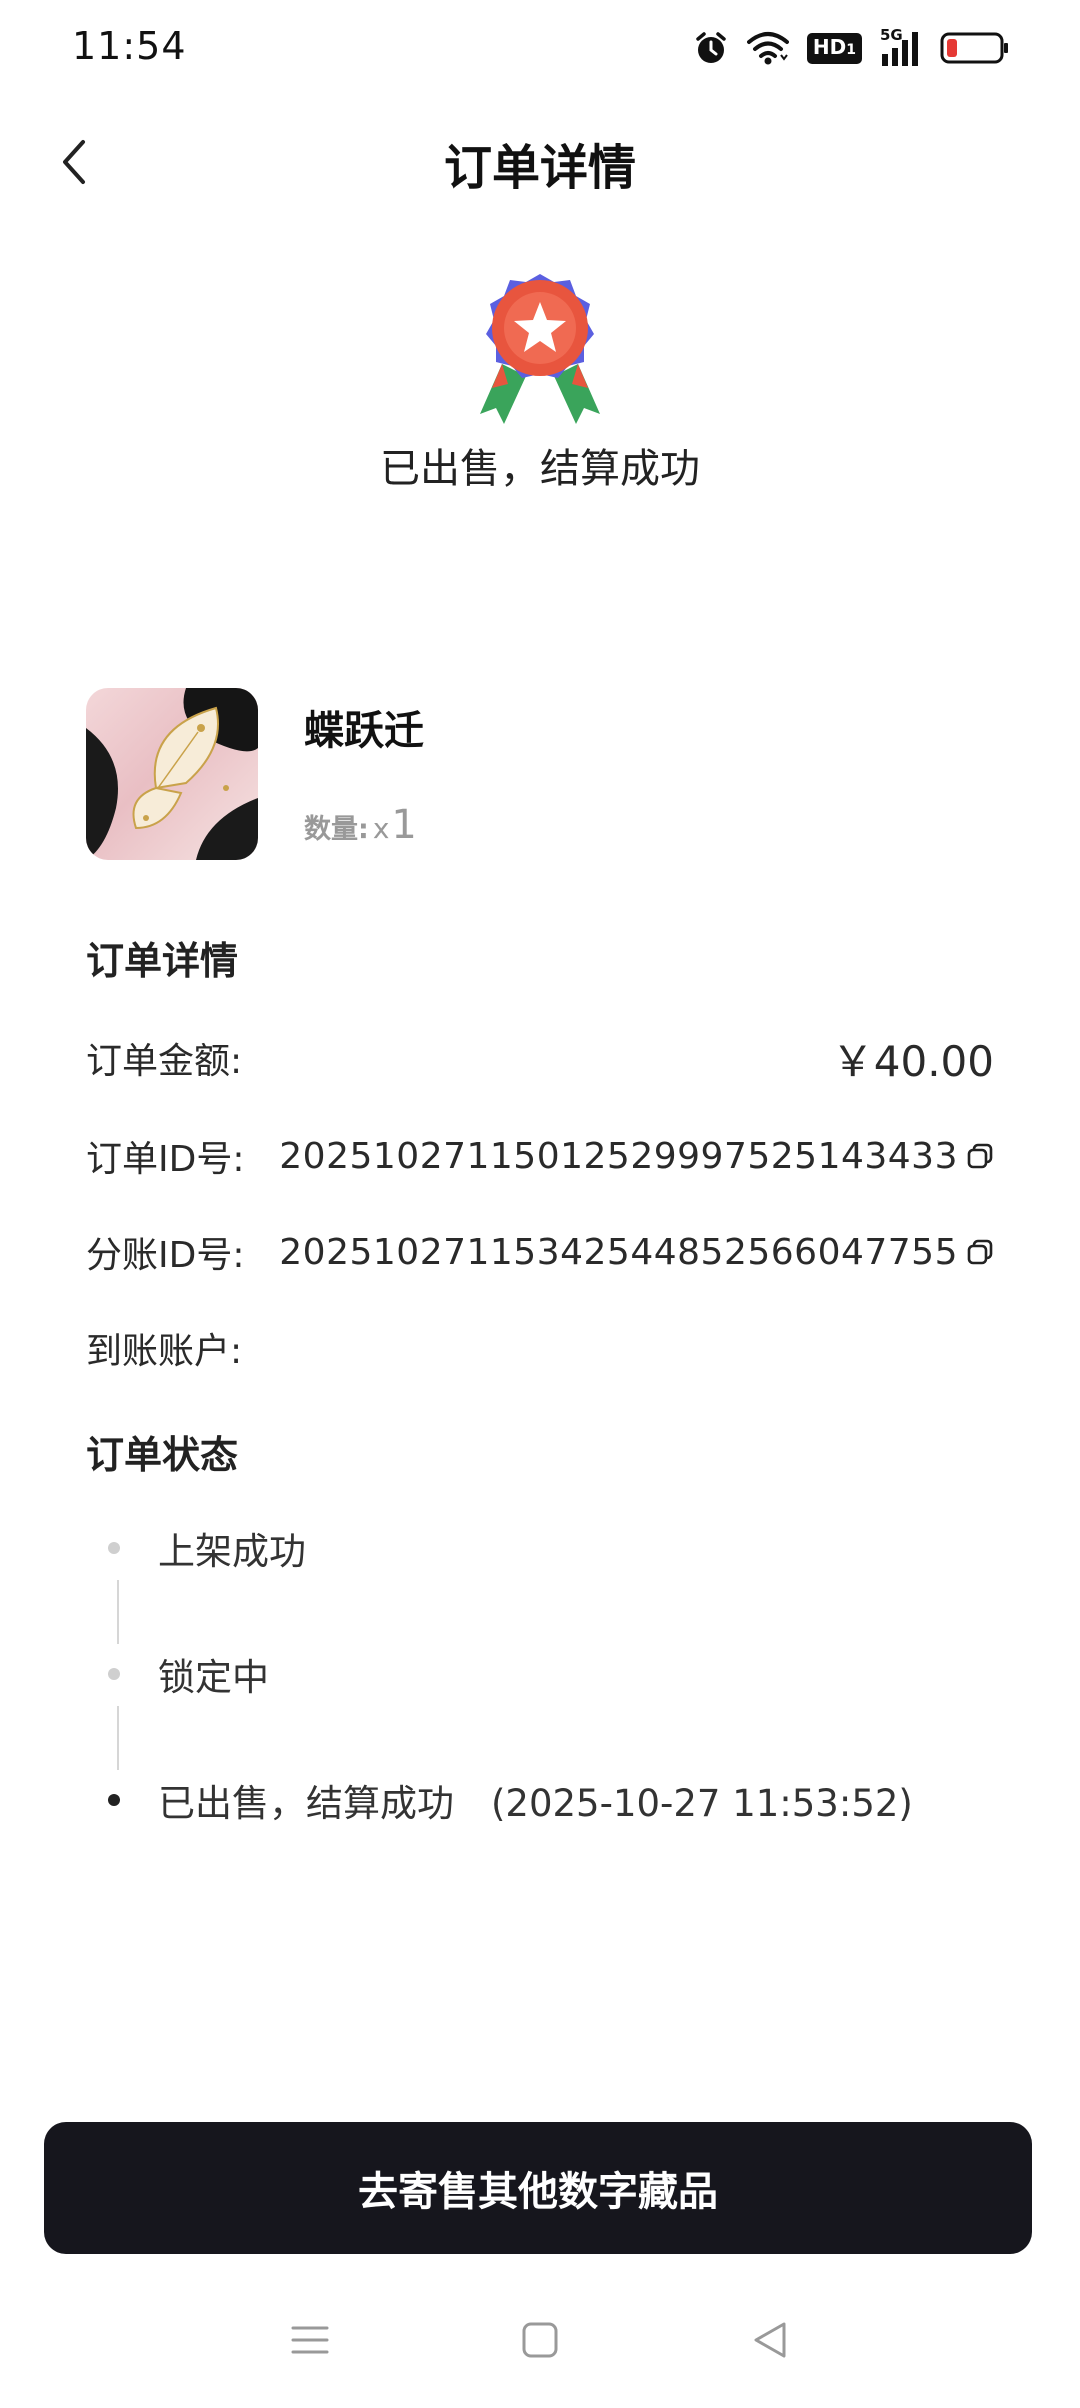 The width and height of the screenshot is (1080, 2408). What do you see at coordinates (539, 168) in the screenshot?
I see `page-title: 订单详情` at bounding box center [539, 168].